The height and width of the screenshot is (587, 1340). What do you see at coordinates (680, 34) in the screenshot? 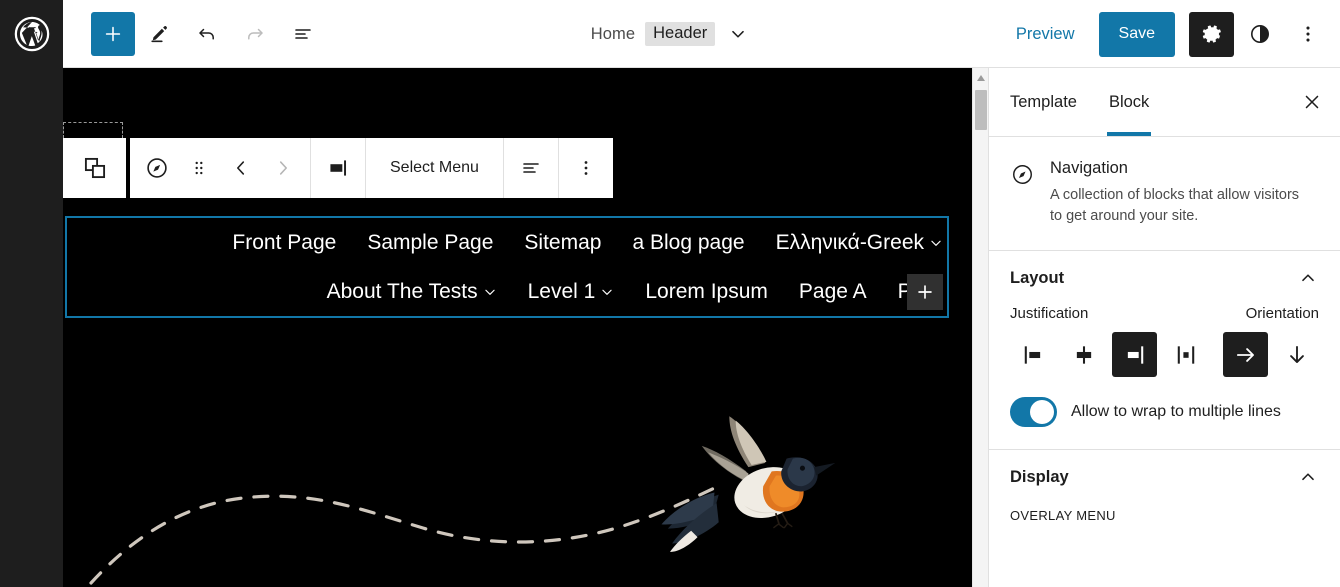
I see `breadcrumb-current: Header` at bounding box center [680, 34].